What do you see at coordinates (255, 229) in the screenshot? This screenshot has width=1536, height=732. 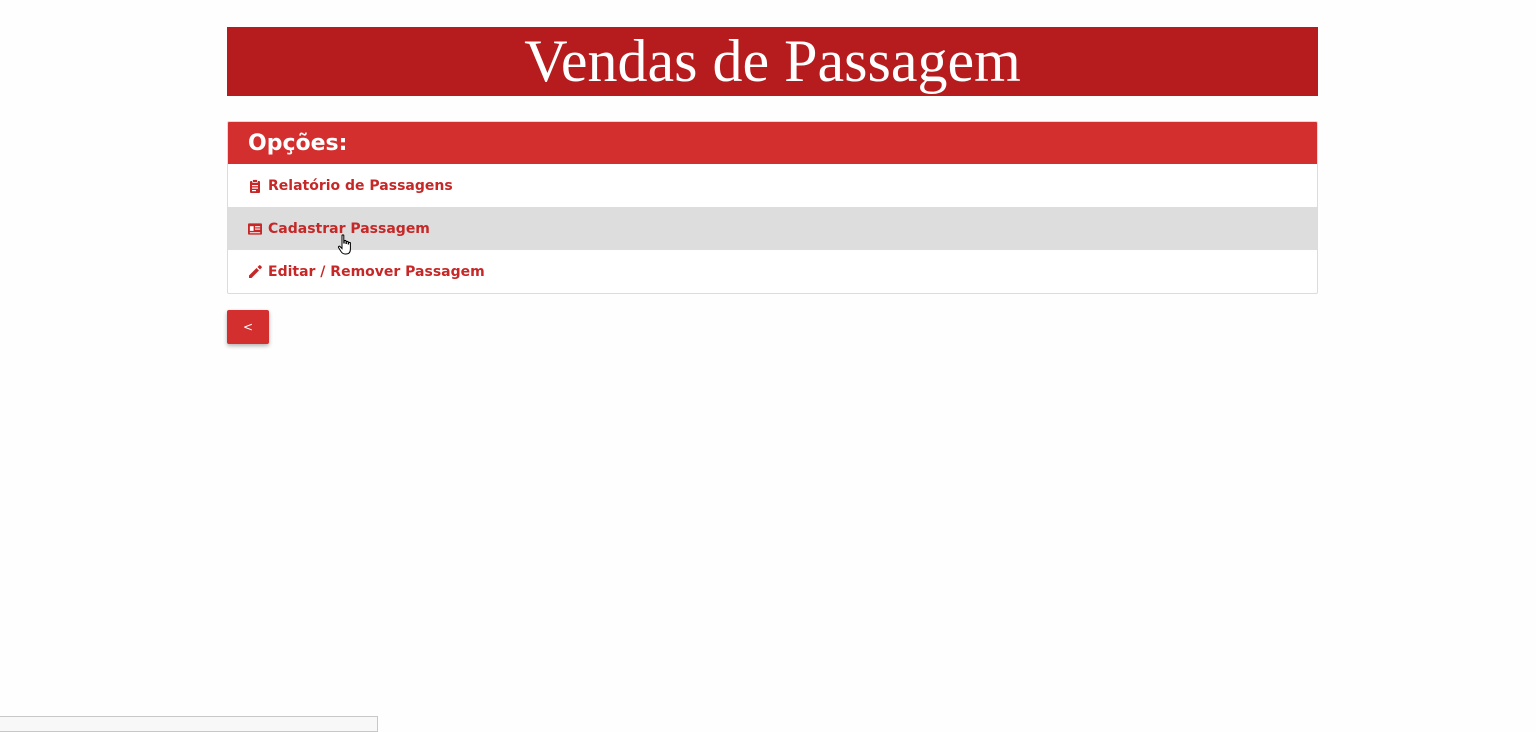 I see `id-card-icon` at bounding box center [255, 229].